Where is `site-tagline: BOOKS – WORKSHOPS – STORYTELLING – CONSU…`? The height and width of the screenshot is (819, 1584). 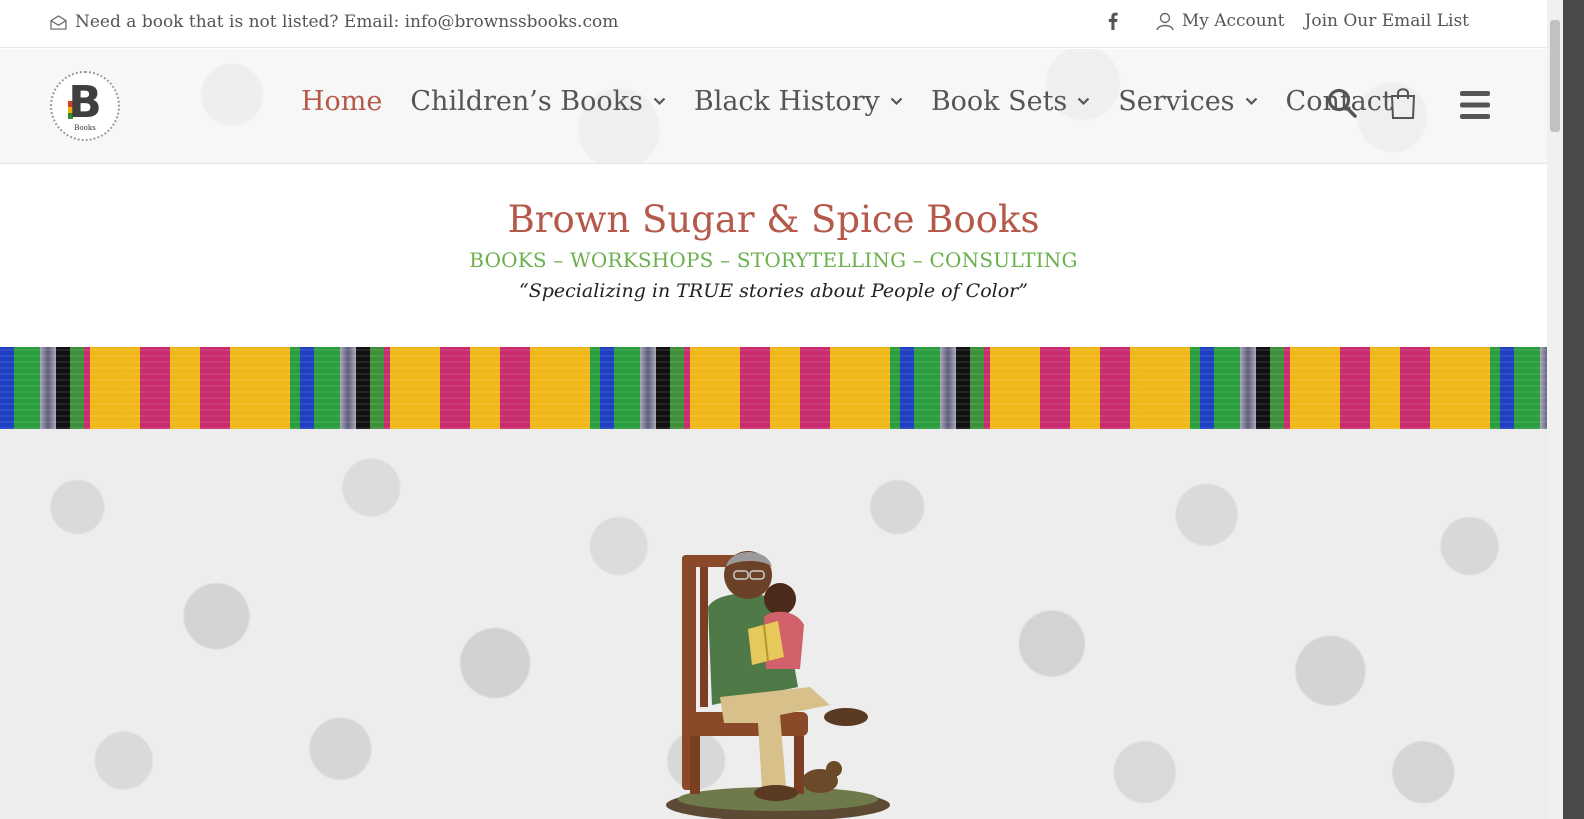
site-tagline: BOOKS – WORKSHOPS – STORYTELLING – CONSU… is located at coordinates (773, 260).